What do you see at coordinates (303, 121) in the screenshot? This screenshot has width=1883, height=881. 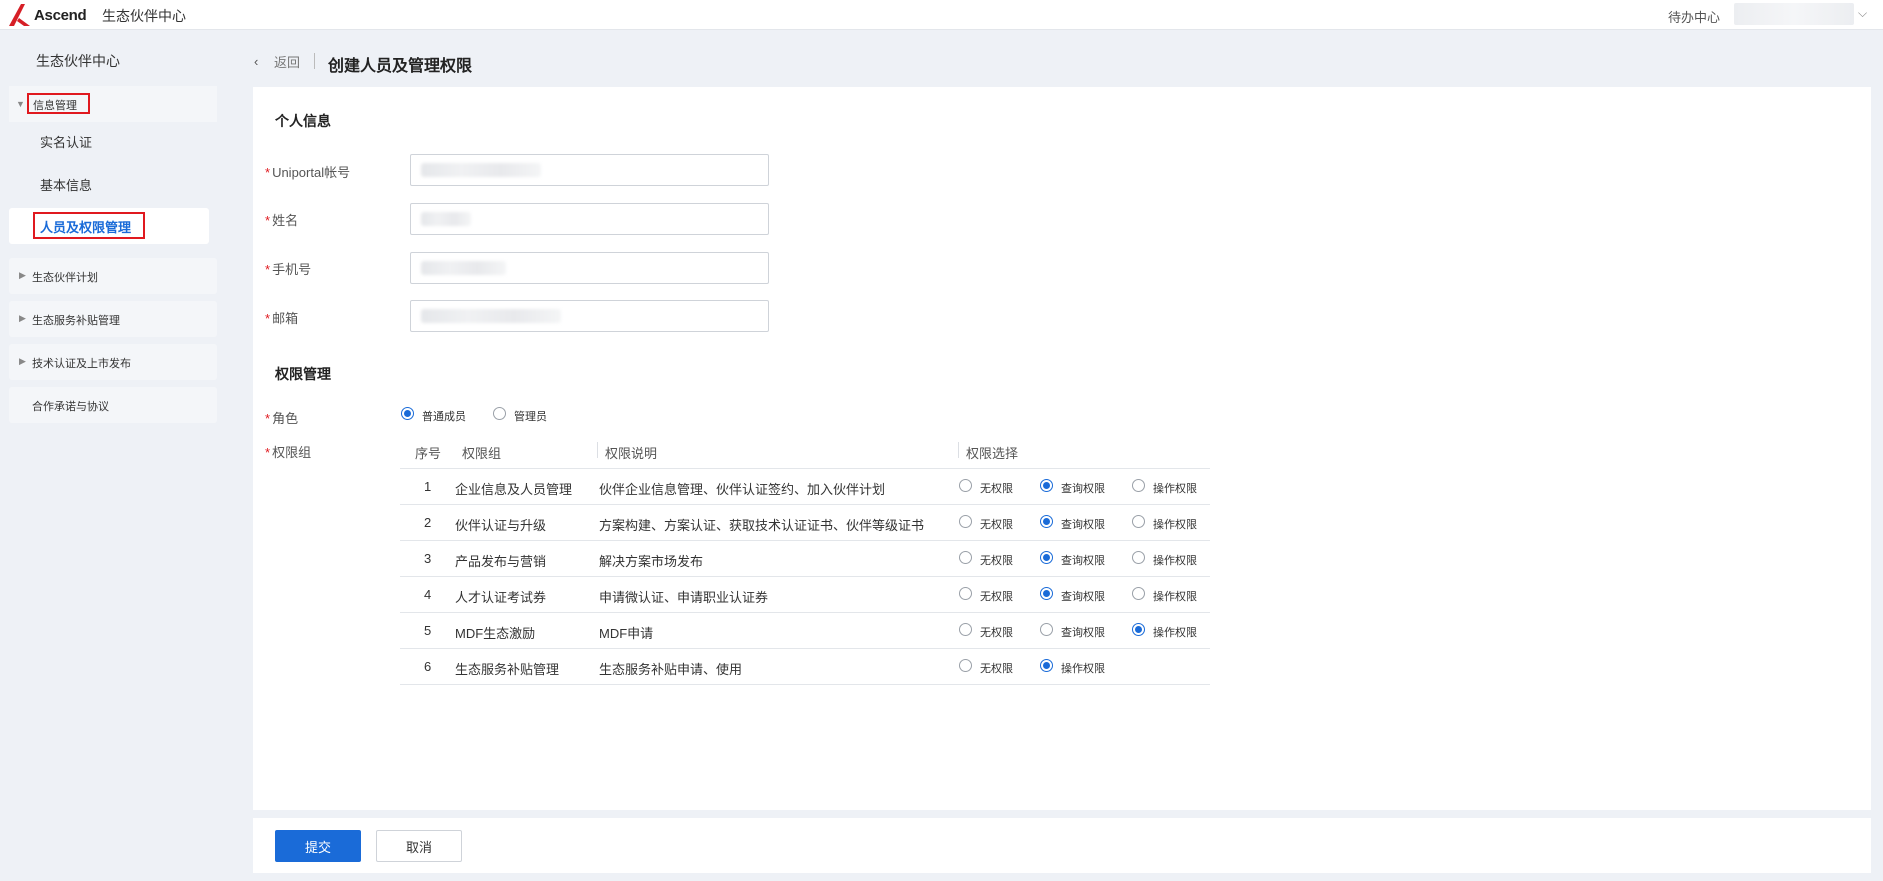 I see `section-title-personal: 个人信息` at bounding box center [303, 121].